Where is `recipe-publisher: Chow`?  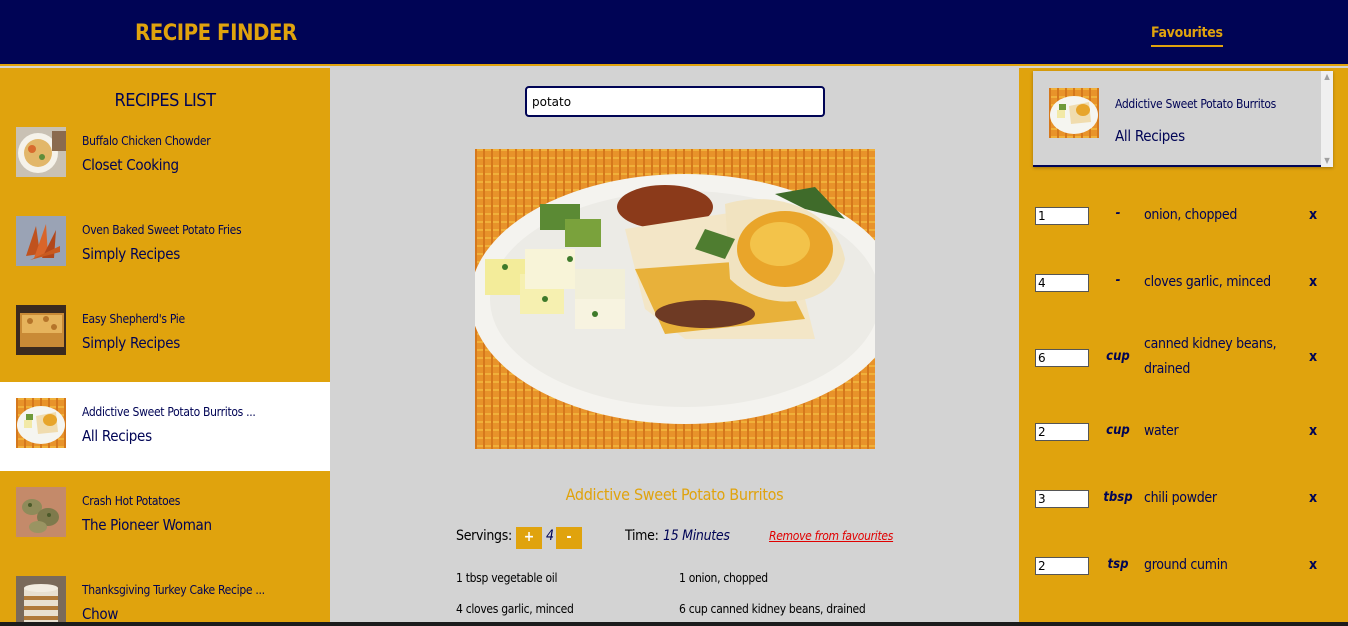 recipe-publisher: Chow is located at coordinates (100, 614).